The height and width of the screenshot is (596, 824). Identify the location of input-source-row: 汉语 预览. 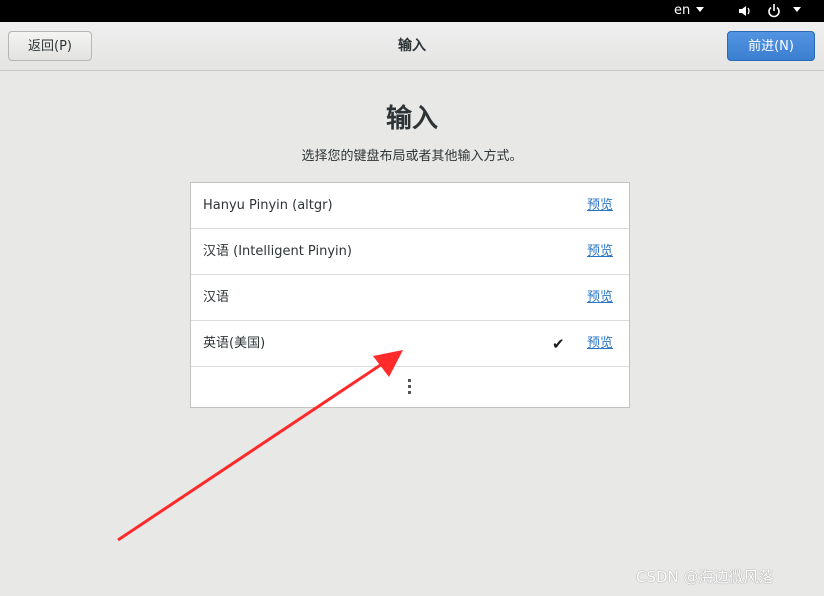
(410, 298).